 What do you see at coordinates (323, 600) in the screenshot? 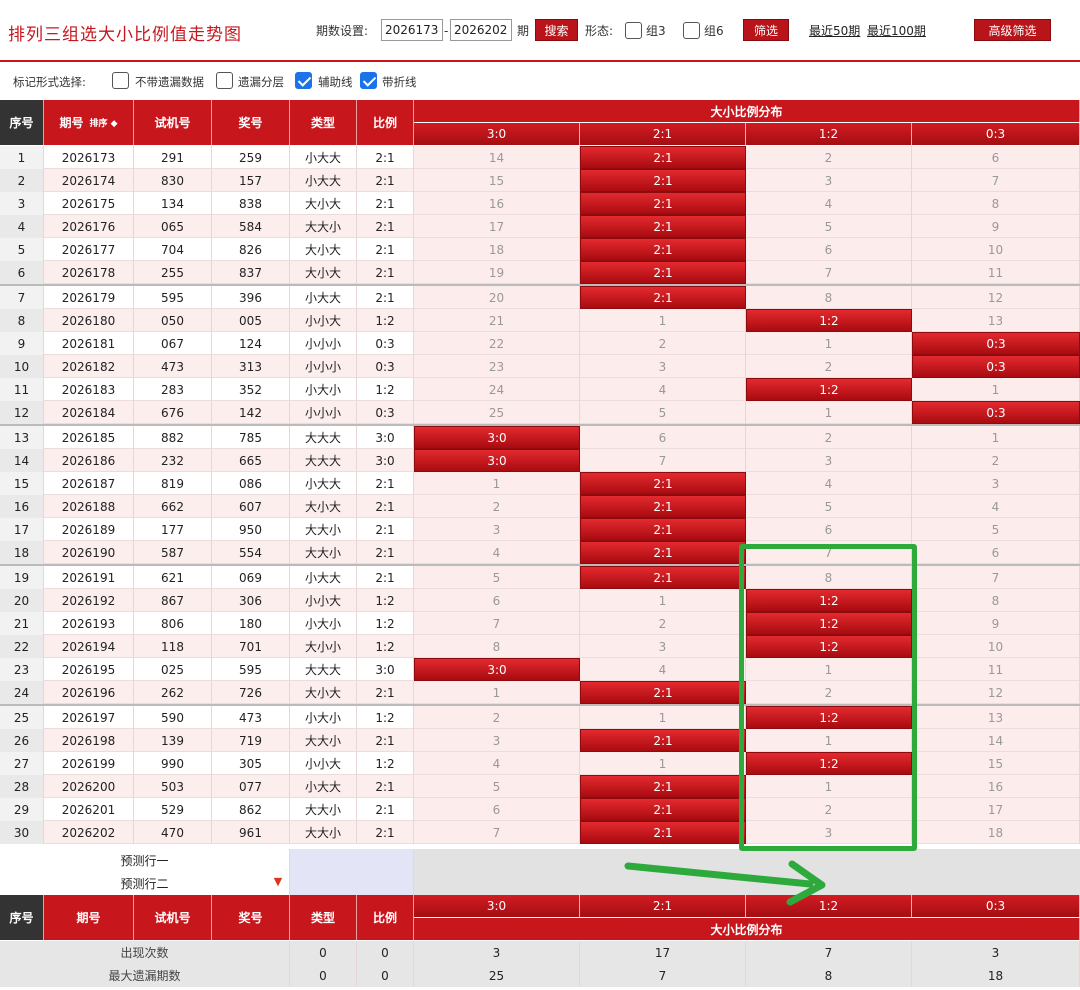
I see `type-cell: 小小大` at bounding box center [323, 600].